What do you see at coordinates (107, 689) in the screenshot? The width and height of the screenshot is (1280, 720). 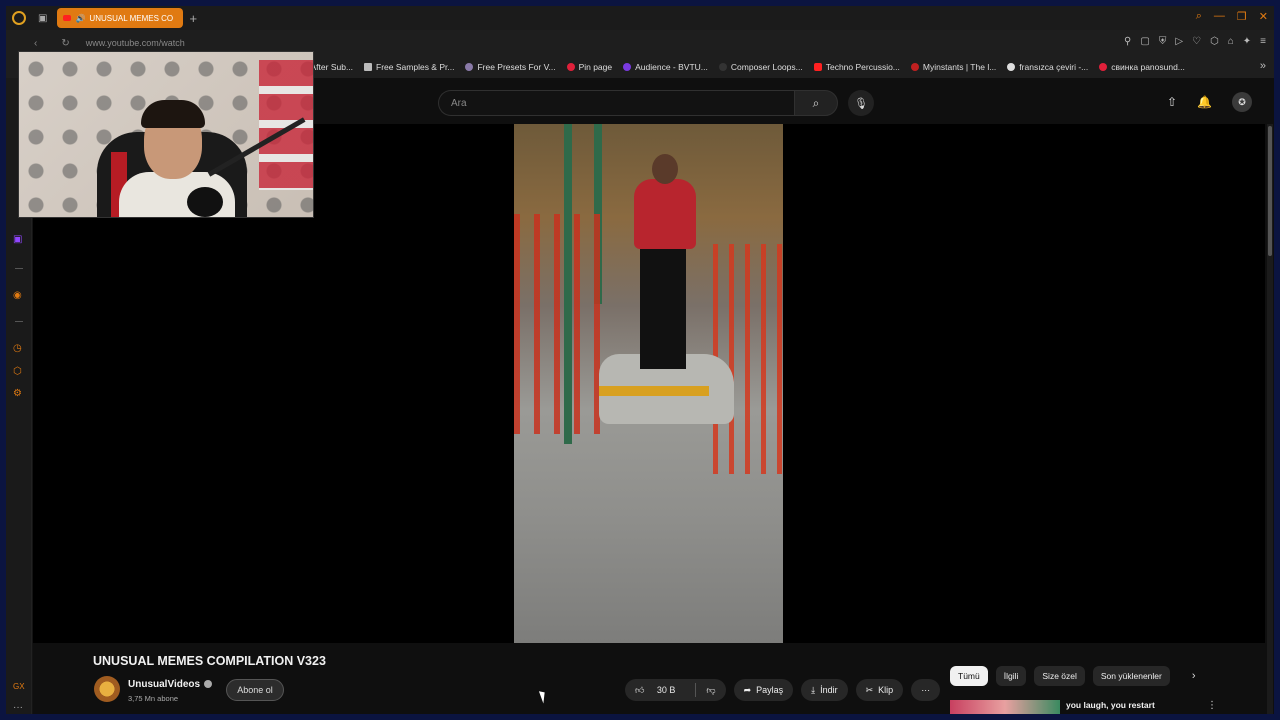 I see `channel-avatar` at bounding box center [107, 689].